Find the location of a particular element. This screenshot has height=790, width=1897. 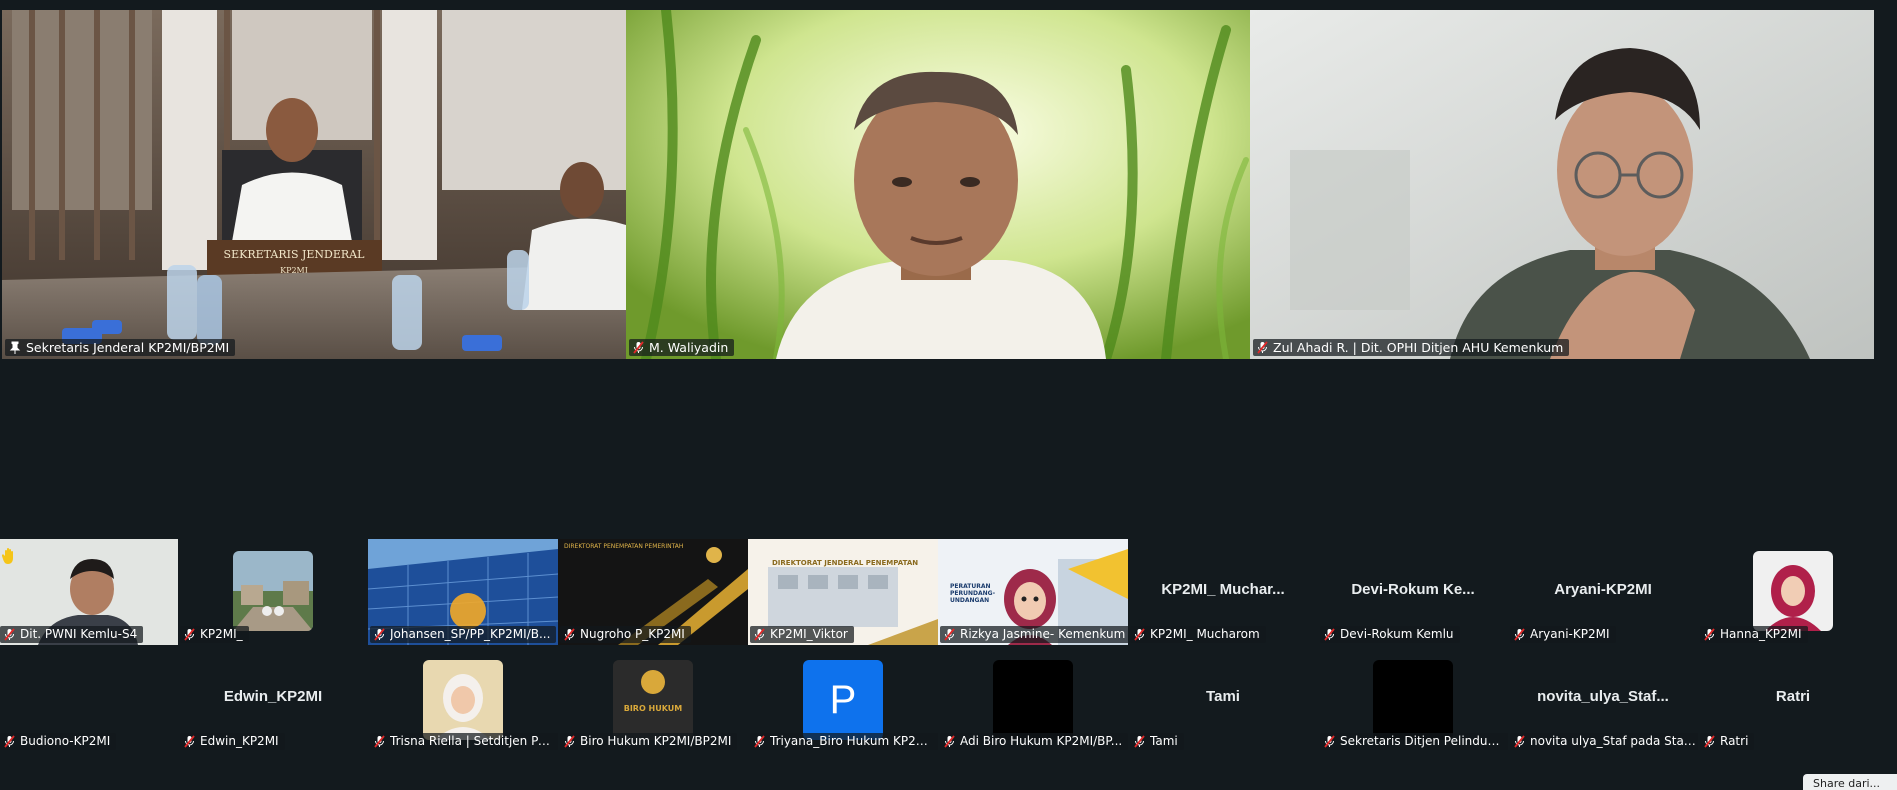

virtual-background-banner: DIREKTORAT JENDERAL PENEMPATAN is located at coordinates (845, 563).